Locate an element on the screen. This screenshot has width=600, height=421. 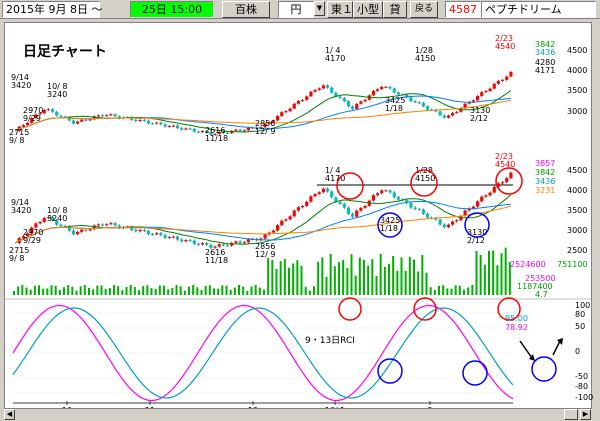
lower-point-label: 9/29 is located at coordinates (32, 240).